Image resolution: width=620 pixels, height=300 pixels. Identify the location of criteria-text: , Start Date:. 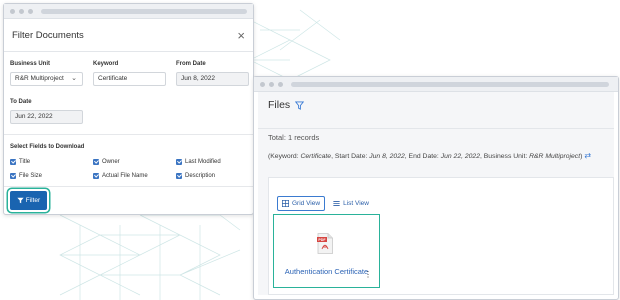
(350, 156).